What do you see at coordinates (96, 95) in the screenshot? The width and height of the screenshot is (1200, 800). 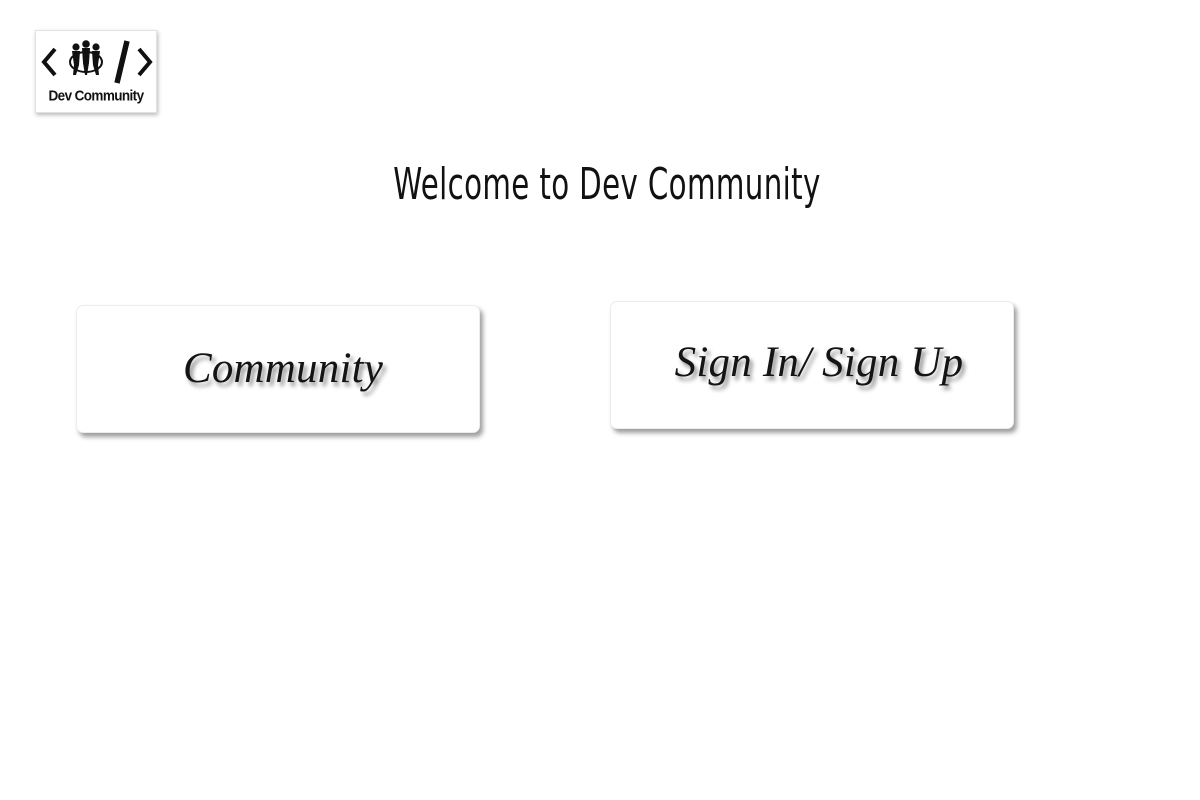 I see `logo-text: Dev Community` at bounding box center [96, 95].